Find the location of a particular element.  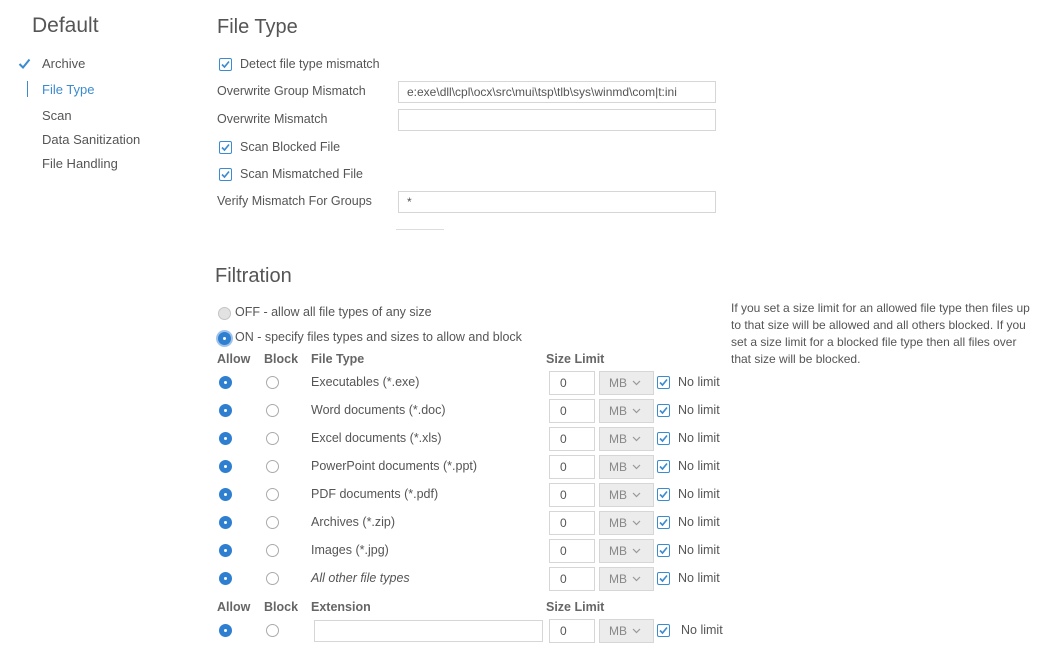

extension-block-radio is located at coordinates (272, 630).